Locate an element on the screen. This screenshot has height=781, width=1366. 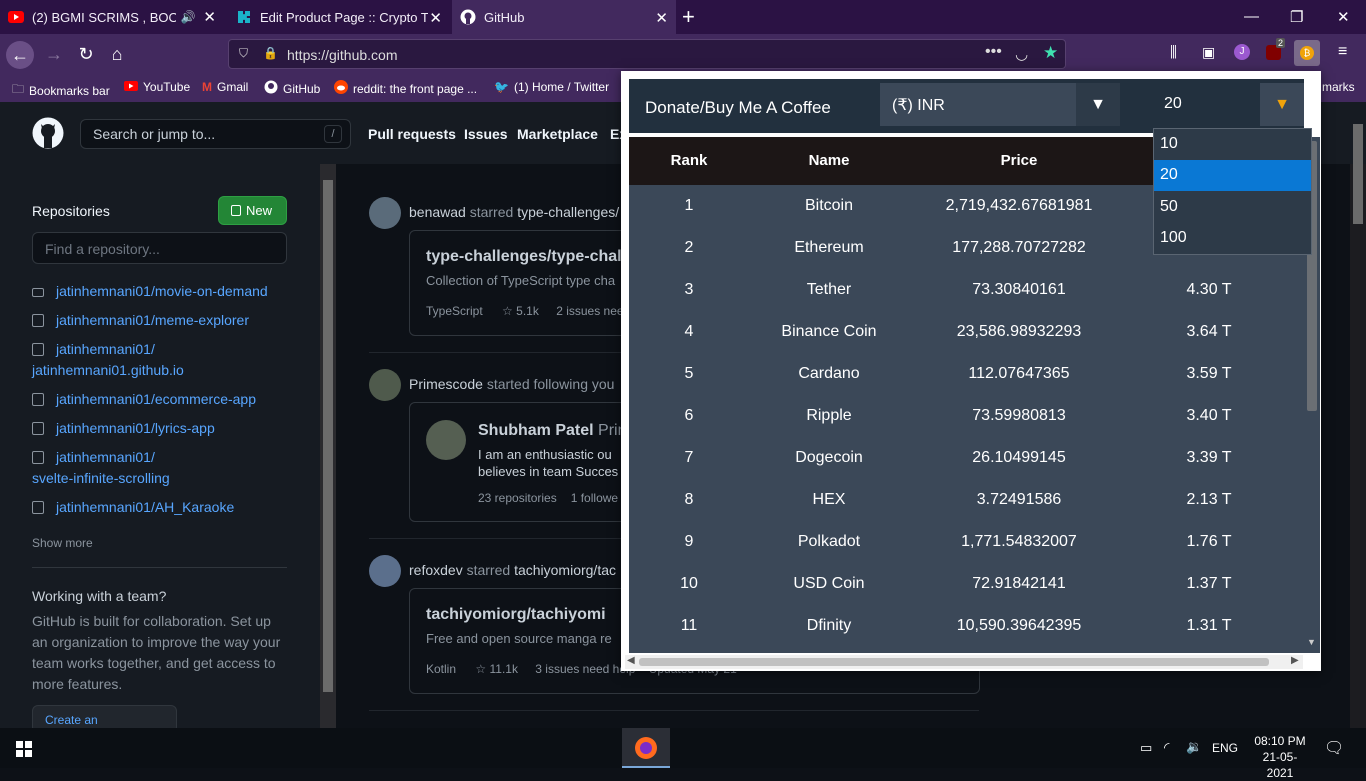
library-icon: ⫼ is located at coordinates (1173, 52).